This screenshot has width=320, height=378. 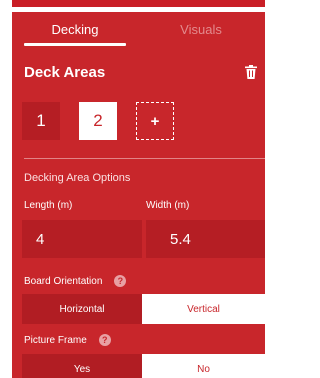 What do you see at coordinates (203, 366) in the screenshot?
I see `no-option: No` at bounding box center [203, 366].